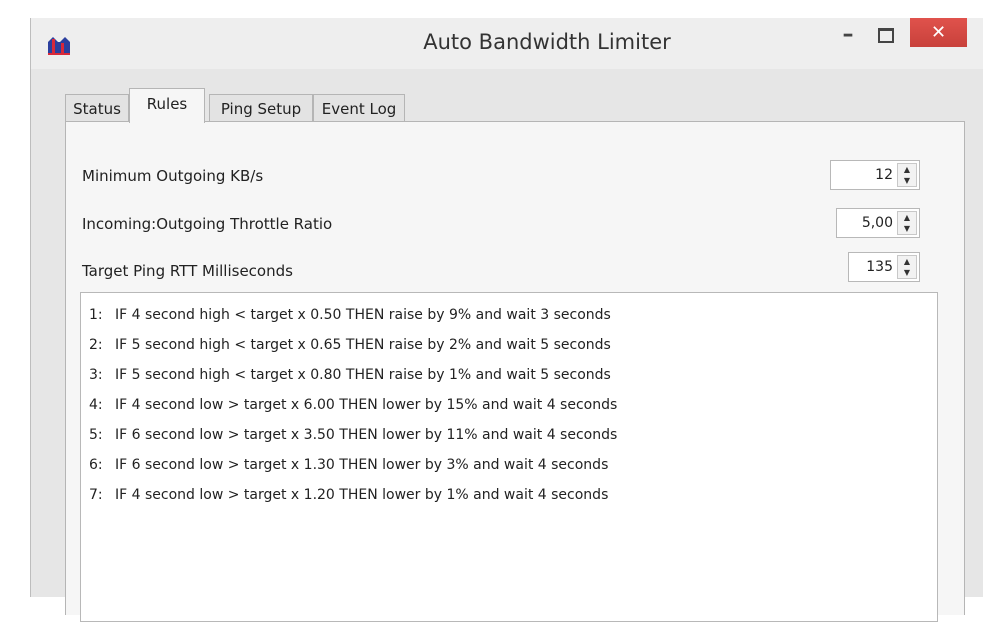  What do you see at coordinates (96, 435) in the screenshot?
I see `rule-number: 5:` at bounding box center [96, 435].